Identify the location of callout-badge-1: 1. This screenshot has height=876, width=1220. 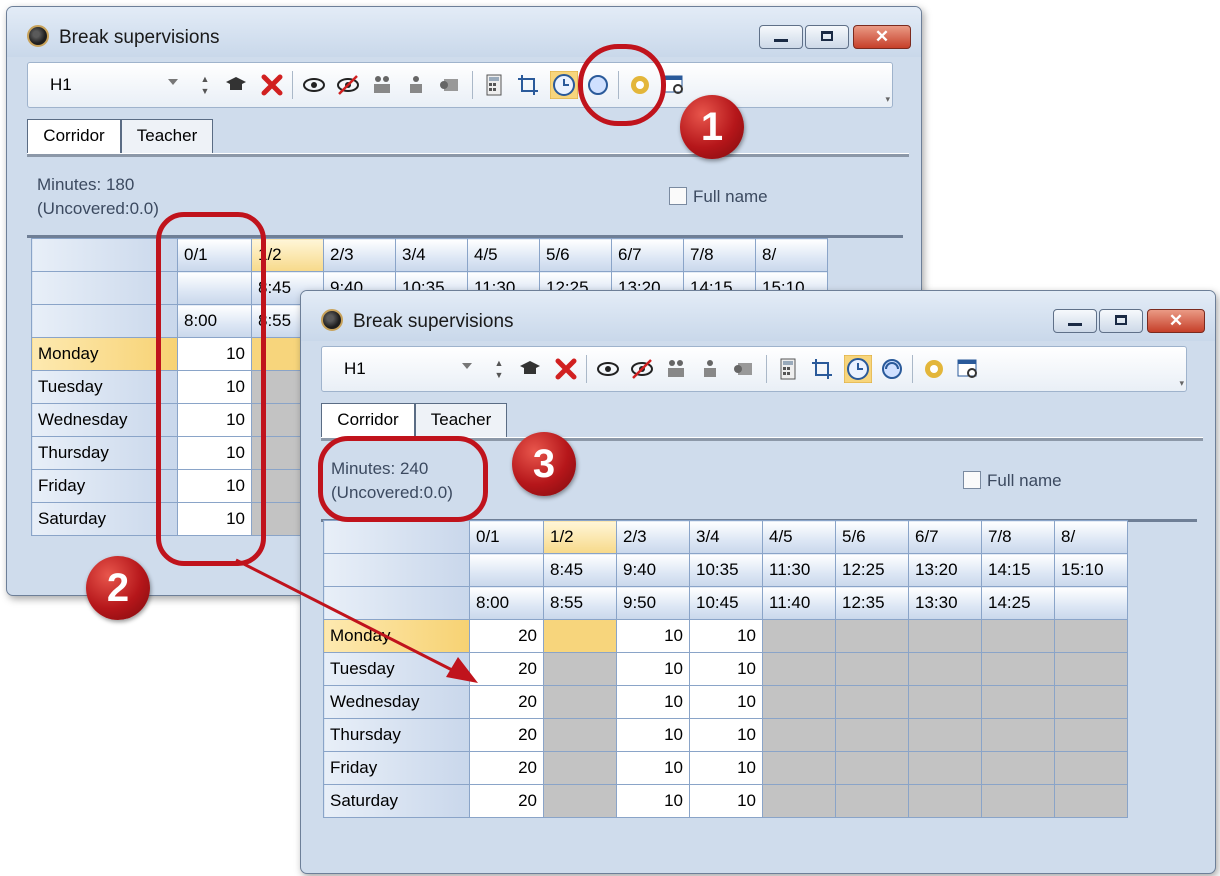
(712, 127).